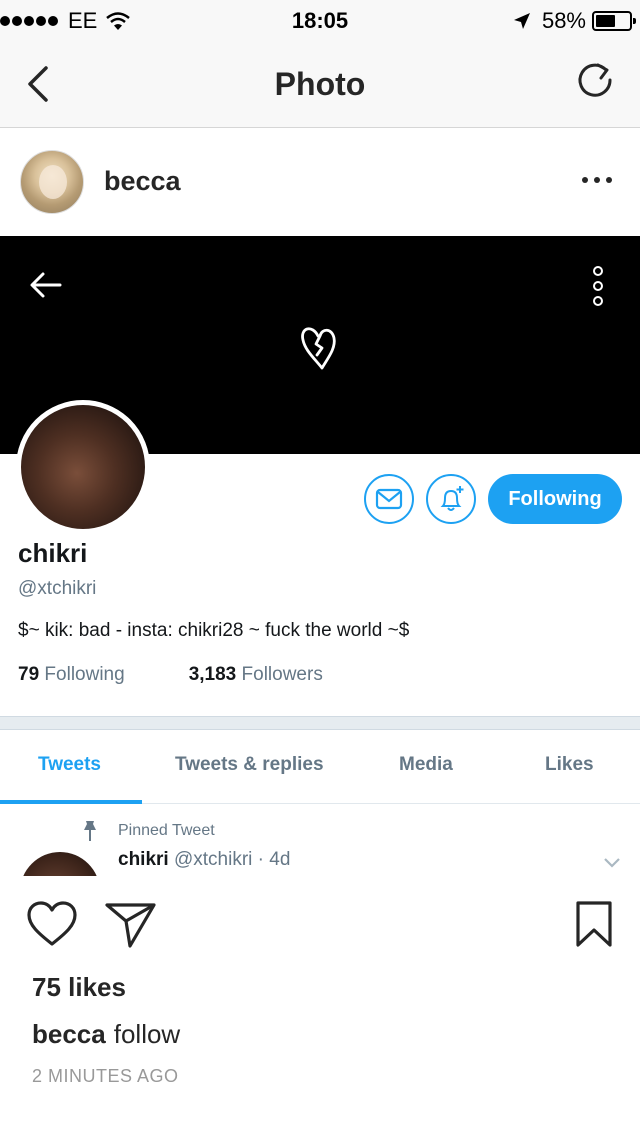 Image resolution: width=640 pixels, height=1136 pixels. I want to click on send-icon, so click(131, 925).